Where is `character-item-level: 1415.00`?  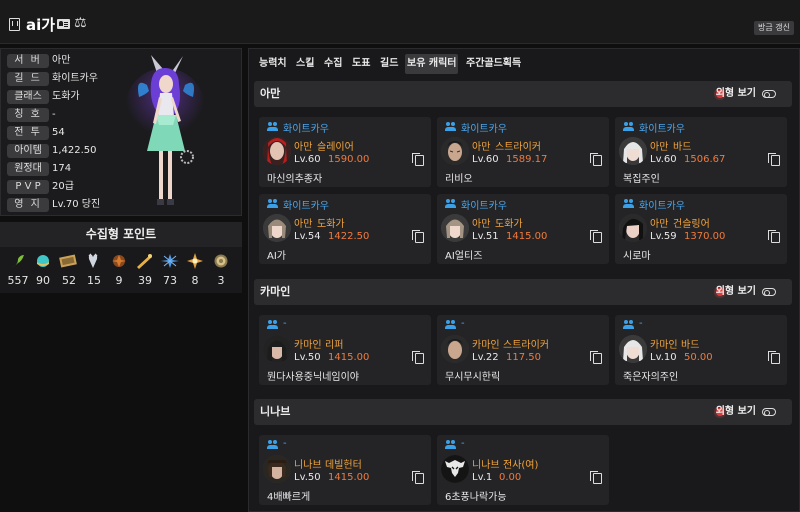
character-item-level: 1415.00 is located at coordinates (349, 357).